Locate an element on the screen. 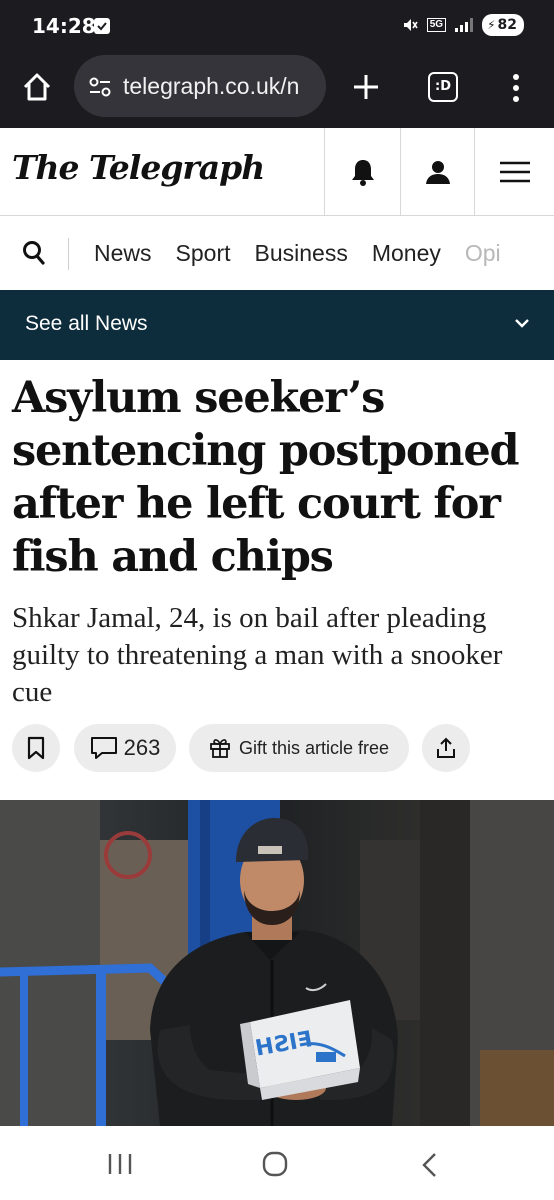  site-menu-button is located at coordinates (514, 171).